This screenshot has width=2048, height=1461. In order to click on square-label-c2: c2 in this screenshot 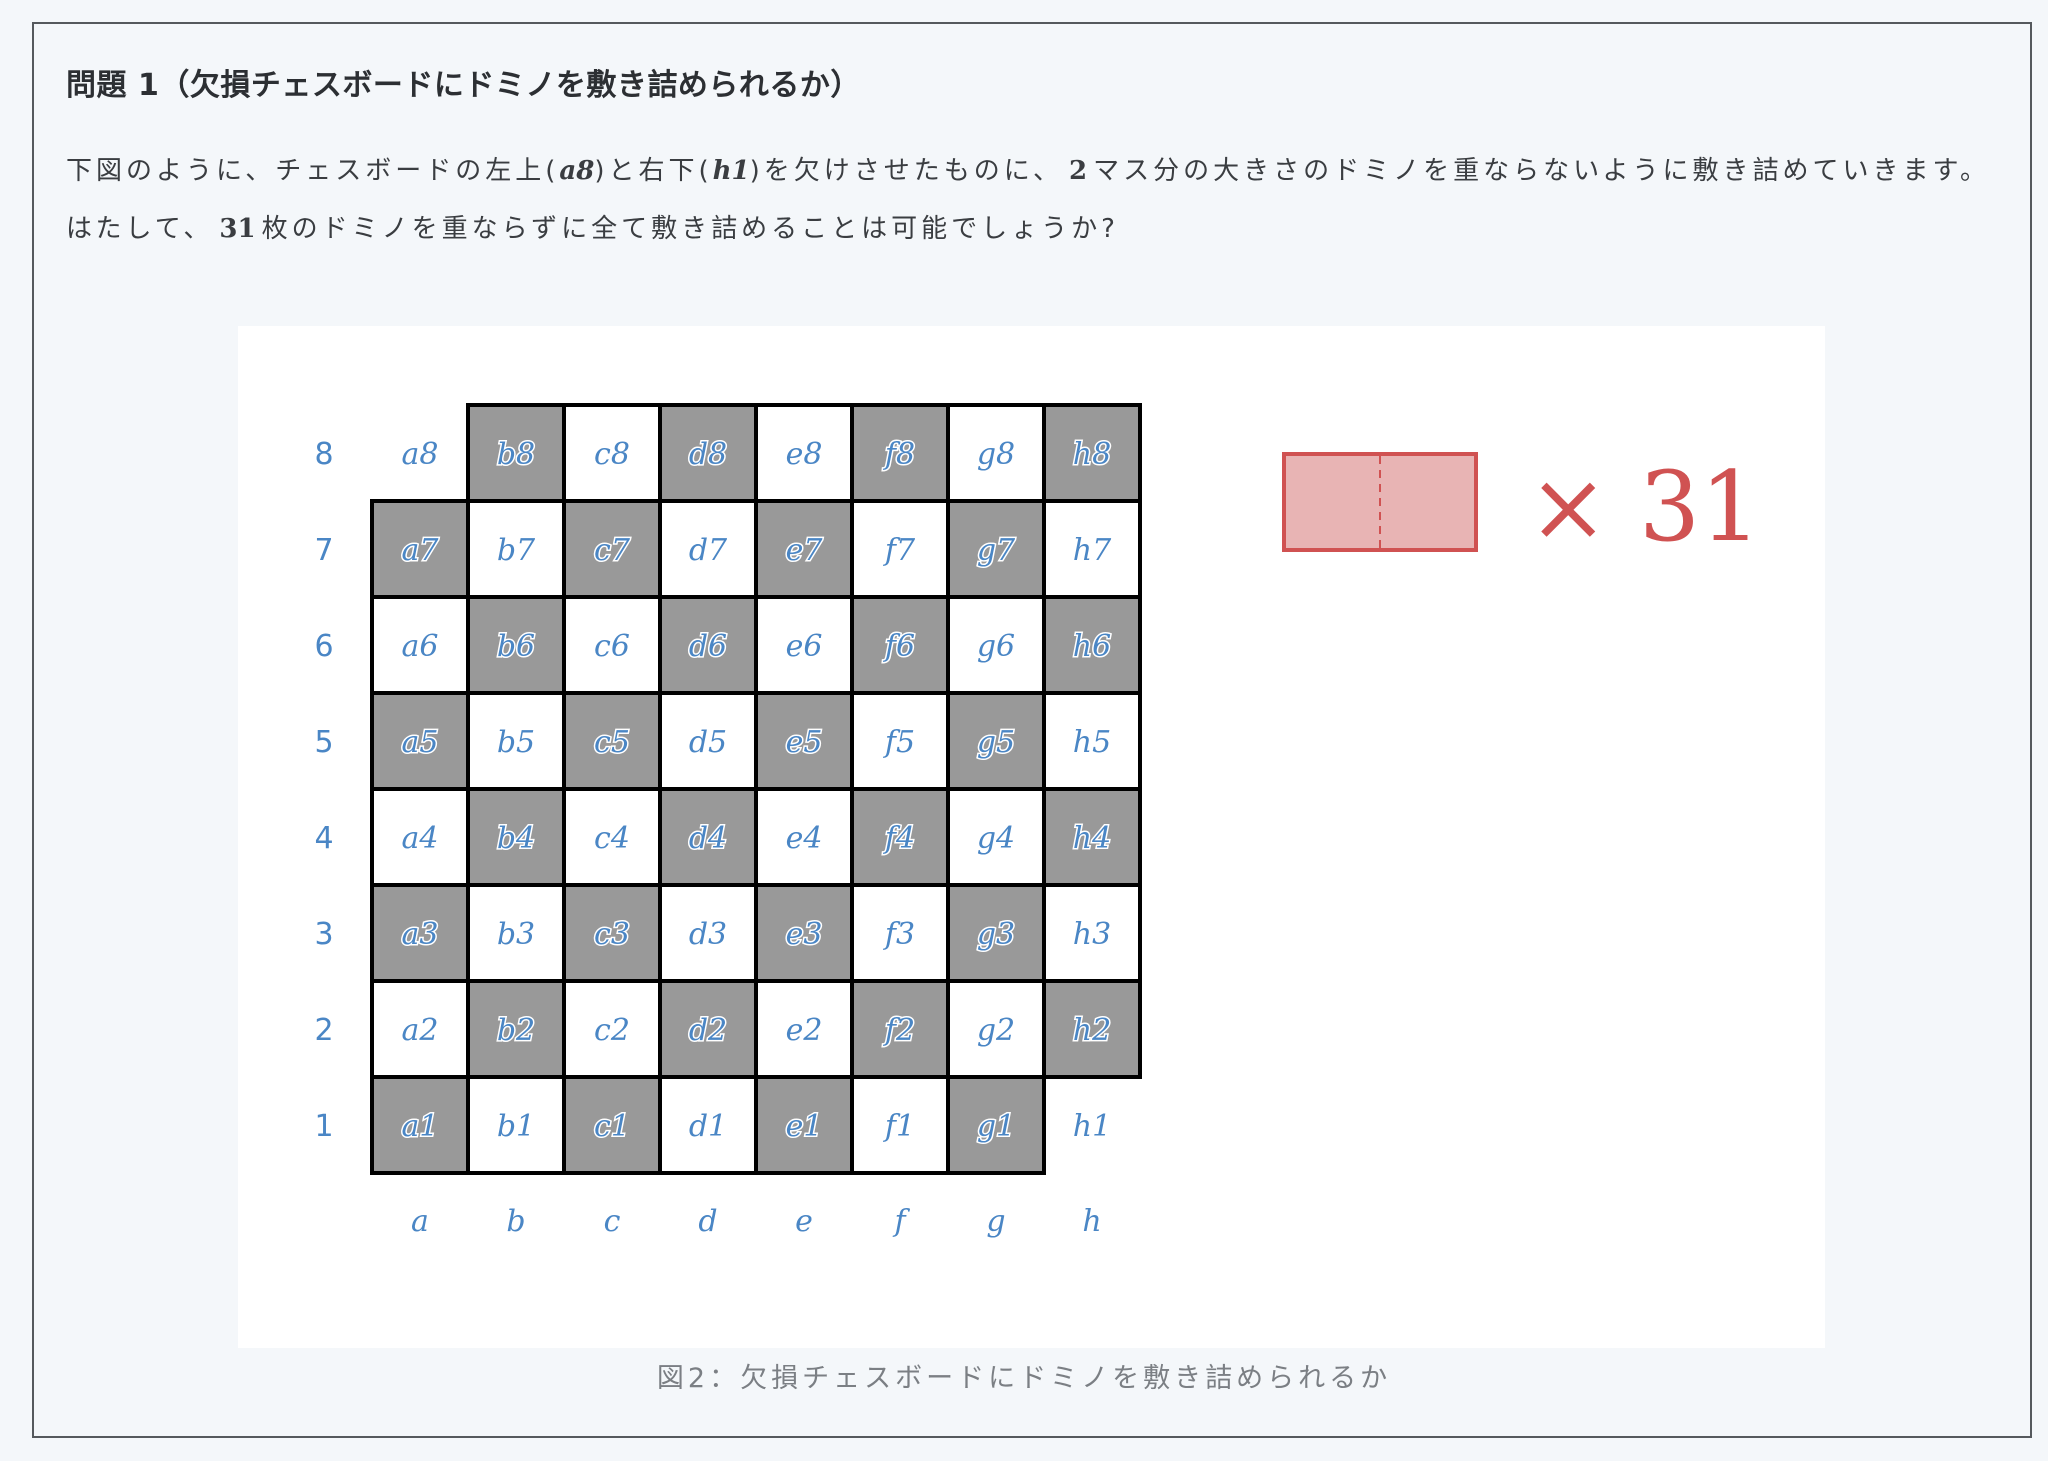, I will do `click(612, 1030)`.